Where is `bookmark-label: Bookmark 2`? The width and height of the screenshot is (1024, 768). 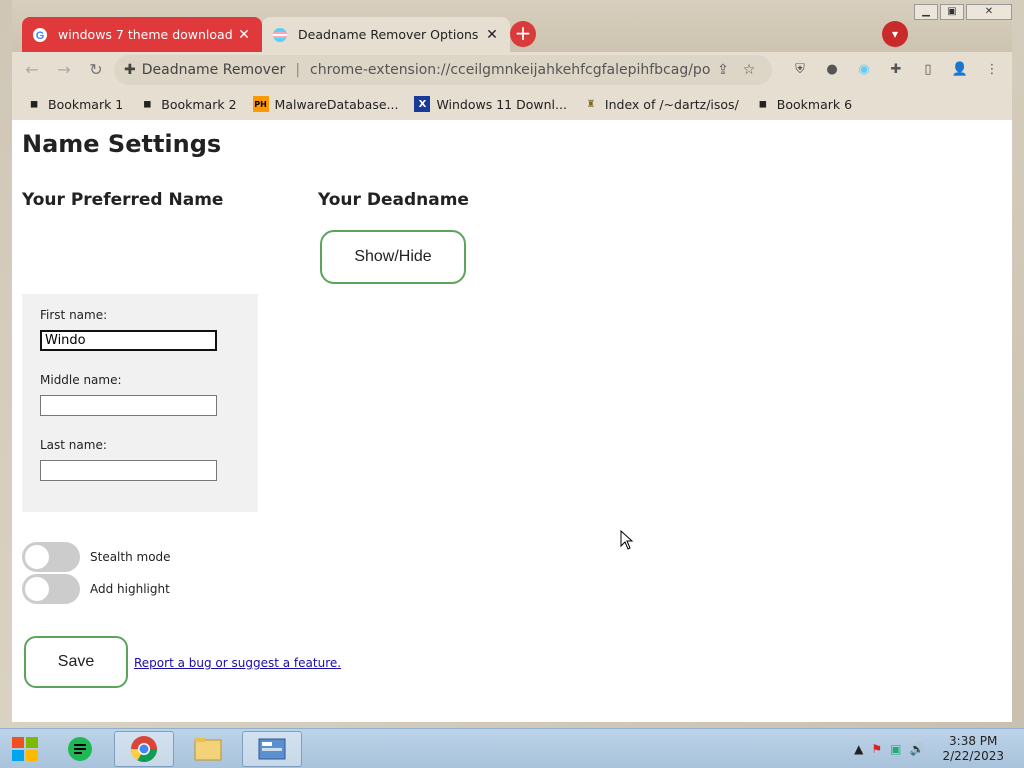 bookmark-label: Bookmark 2 is located at coordinates (199, 104).